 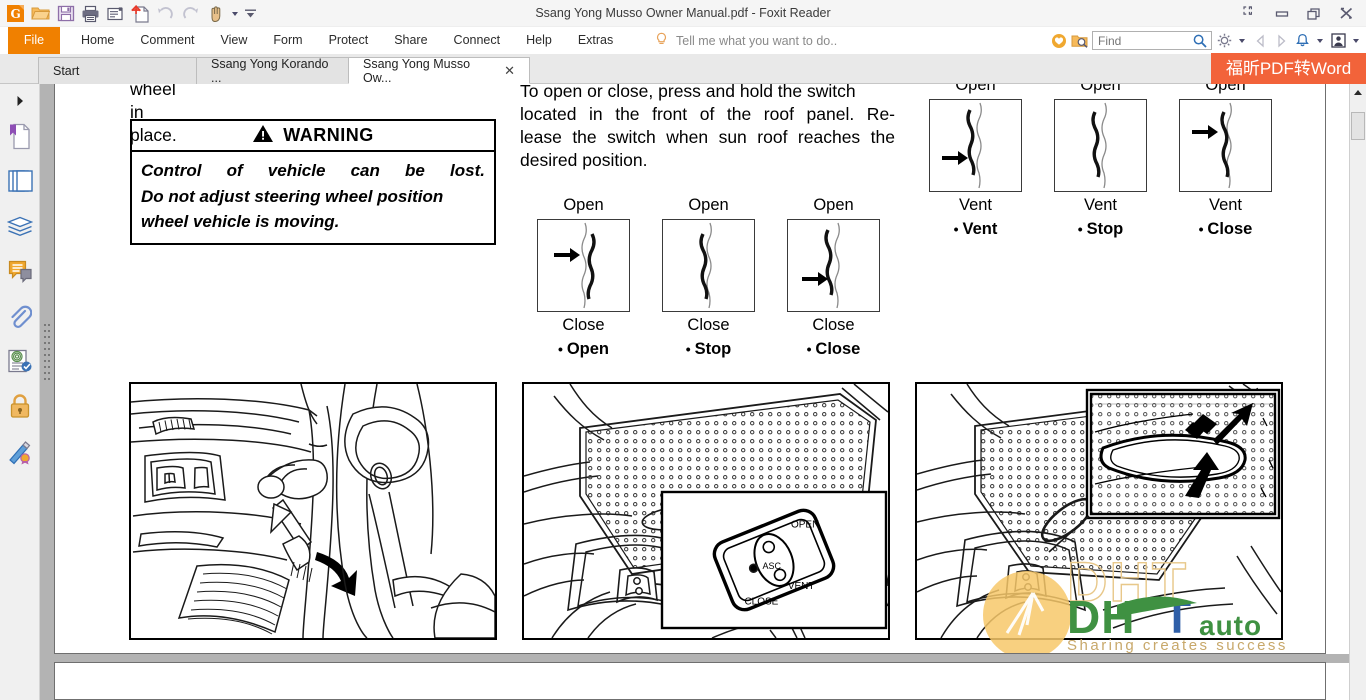 What do you see at coordinates (287, 40) in the screenshot?
I see `menu-form: Form` at bounding box center [287, 40].